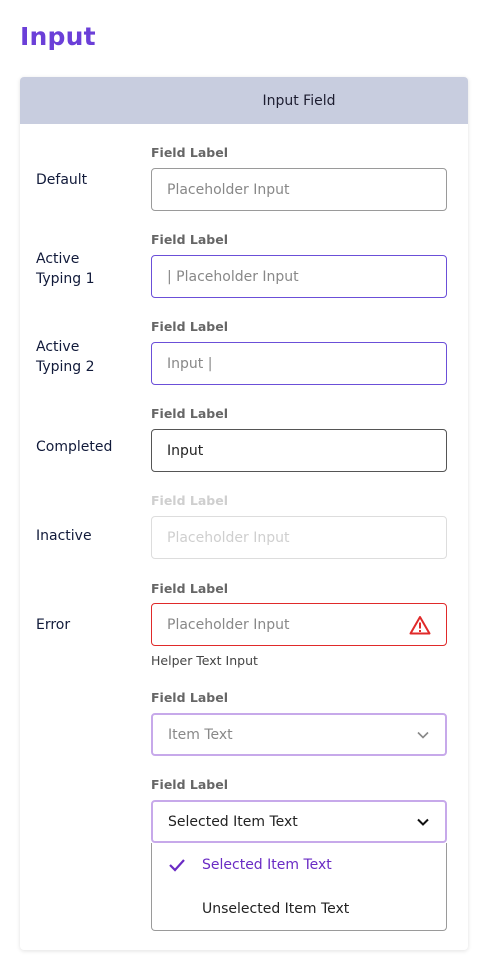 The width and height of the screenshot is (488, 972). What do you see at coordinates (233, 276) in the screenshot?
I see `input-placeholder: | Placeholder Input` at bounding box center [233, 276].